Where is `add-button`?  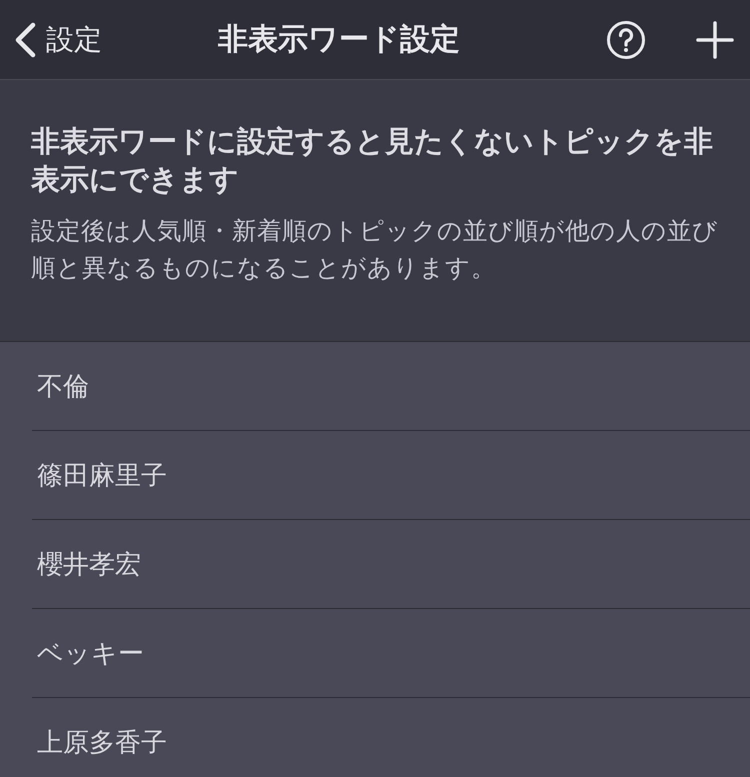 add-button is located at coordinates (715, 39).